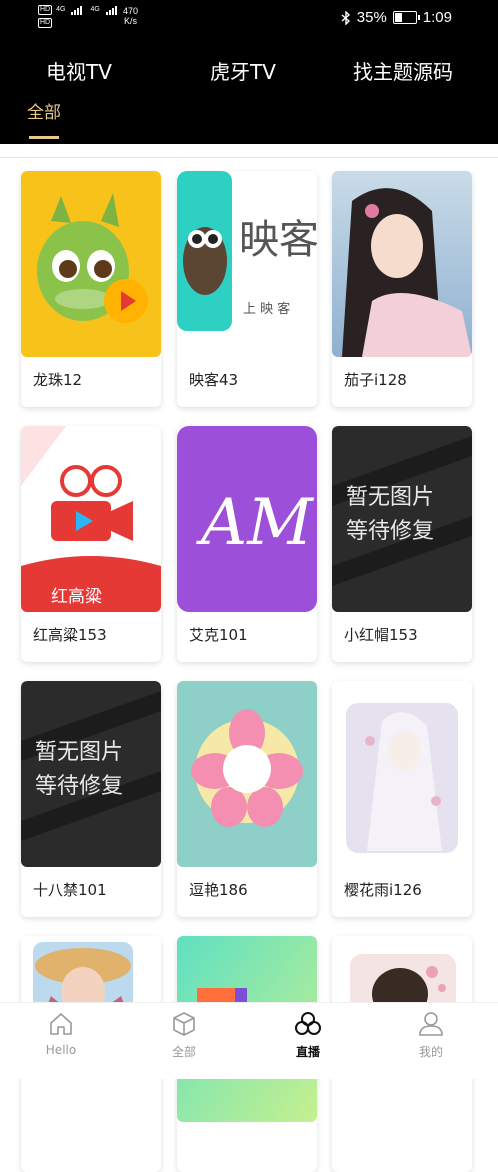 Image resolution: width=498 pixels, height=1172 pixels. Describe the element at coordinates (95, 9) in the screenshot. I see `network-type-b: 4G` at that location.